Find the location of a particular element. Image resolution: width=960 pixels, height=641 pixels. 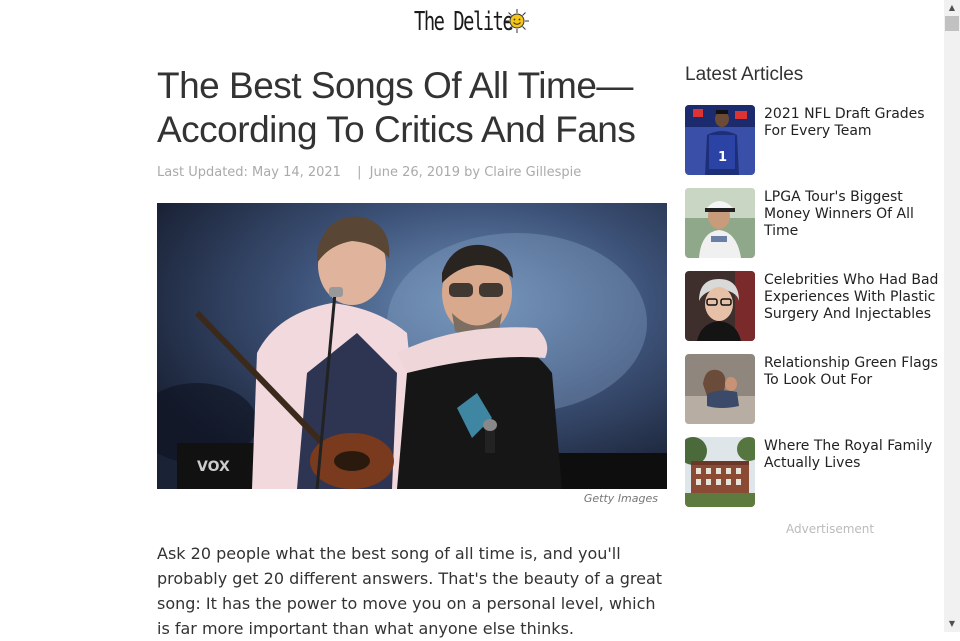

golfer-photo is located at coordinates (720, 223).